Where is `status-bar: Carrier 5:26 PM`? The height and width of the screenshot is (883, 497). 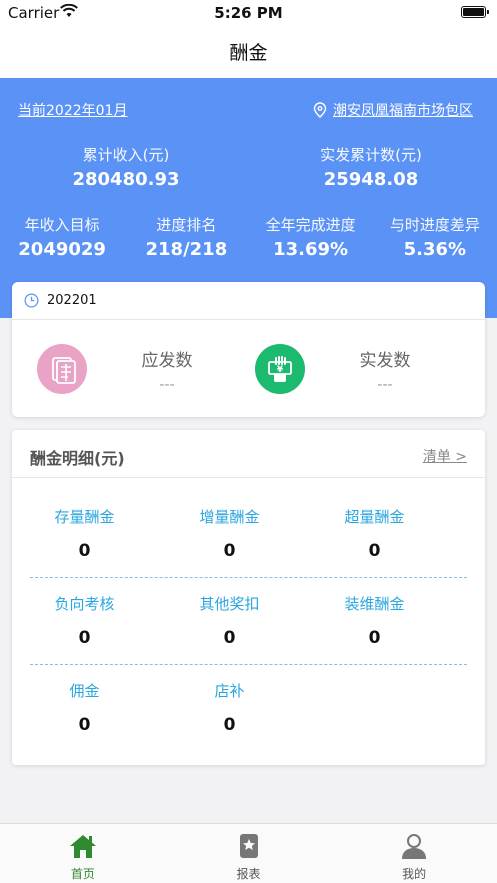
status-bar: Carrier 5:26 PM is located at coordinates (248, 13).